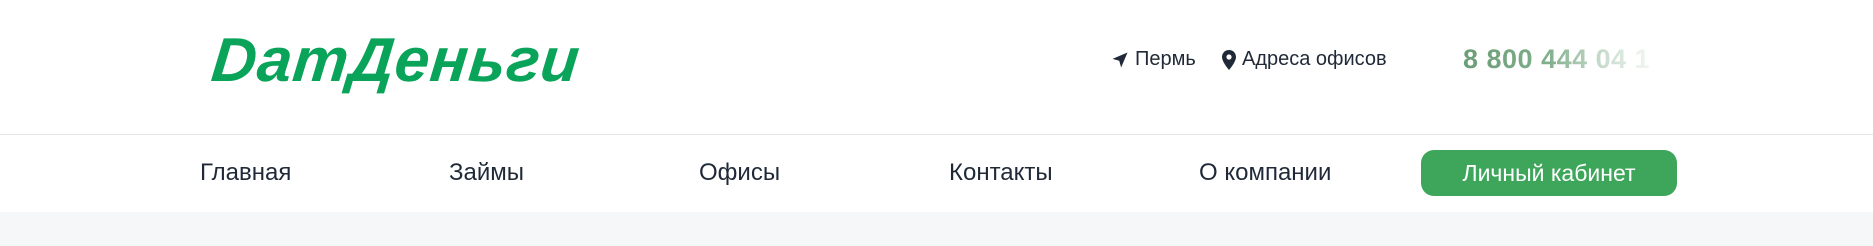 The width and height of the screenshot is (1873, 246). I want to click on content-background-strip, so click(936, 229).